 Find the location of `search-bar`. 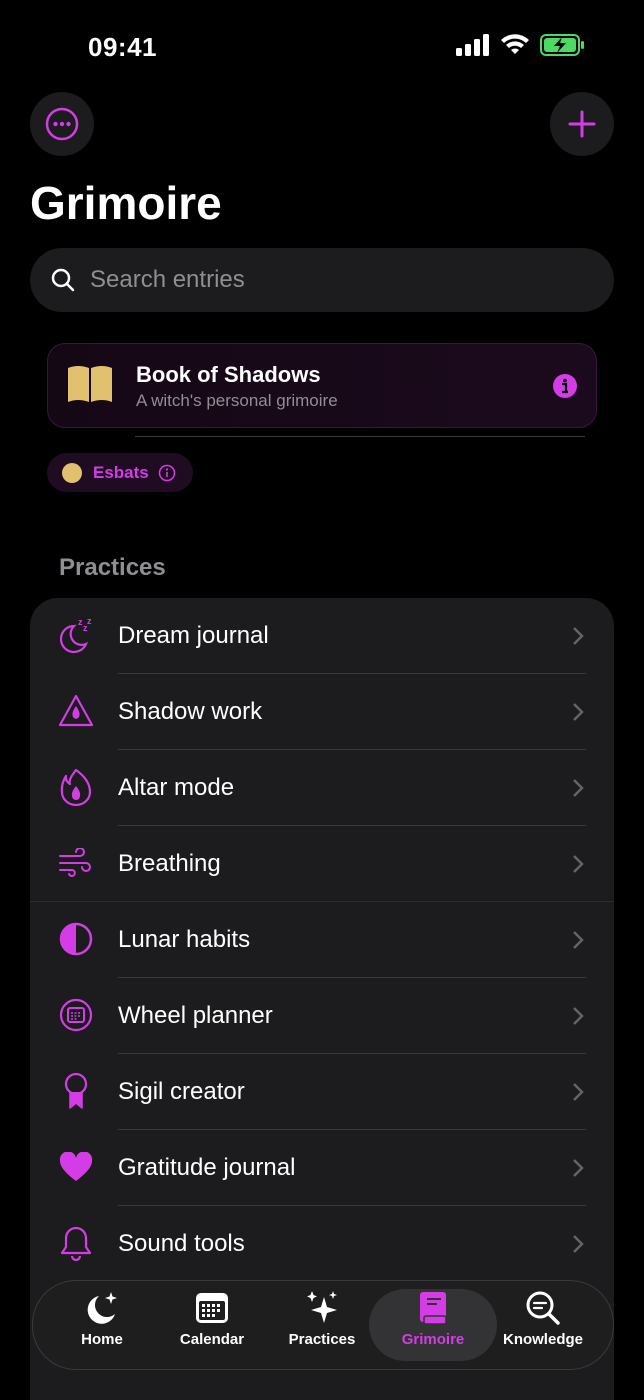

search-bar is located at coordinates (322, 280).